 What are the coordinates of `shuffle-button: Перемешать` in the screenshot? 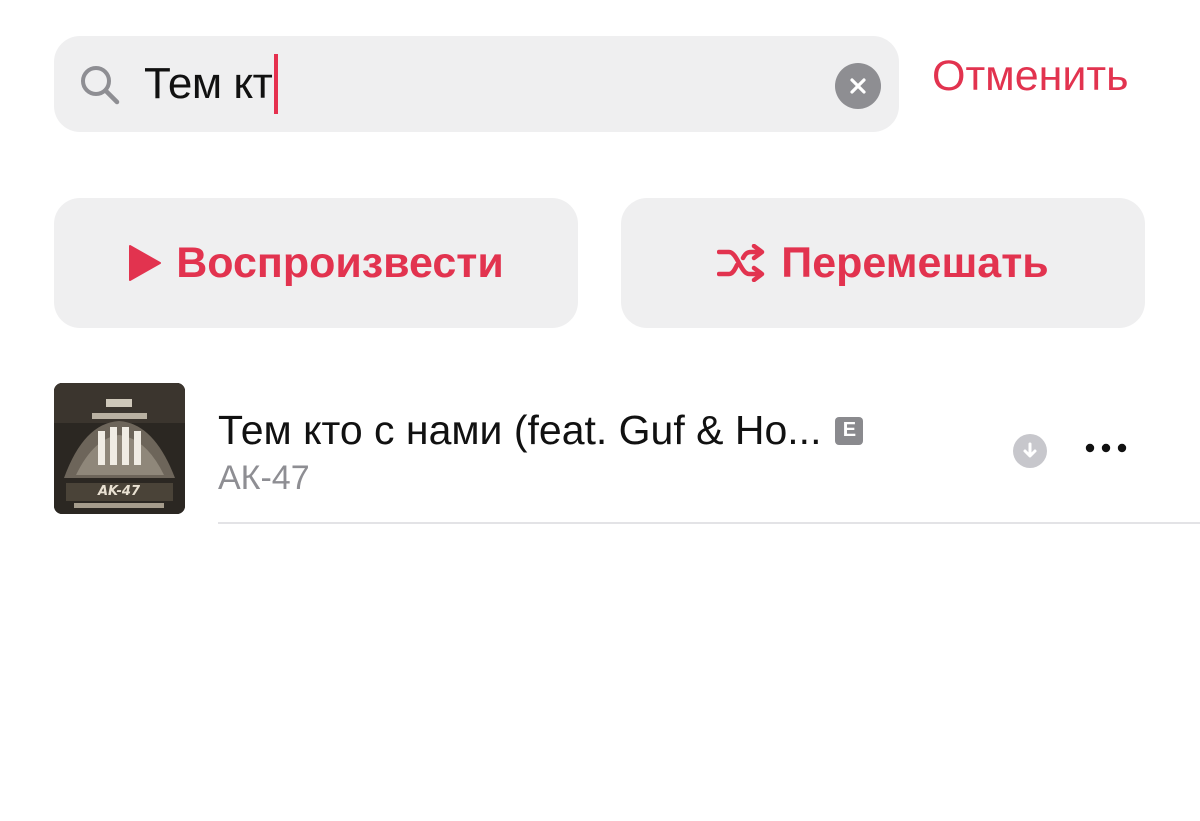 It's located at (883, 263).